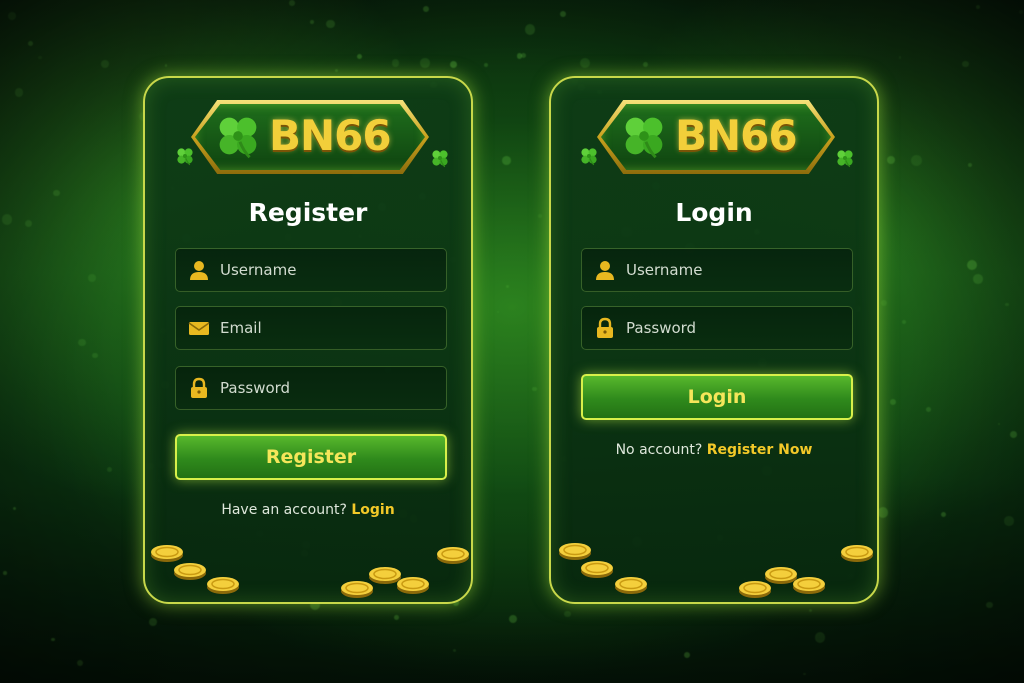 The height and width of the screenshot is (683, 1024). Describe the element at coordinates (717, 397) in the screenshot. I see `login-button: Login` at that location.